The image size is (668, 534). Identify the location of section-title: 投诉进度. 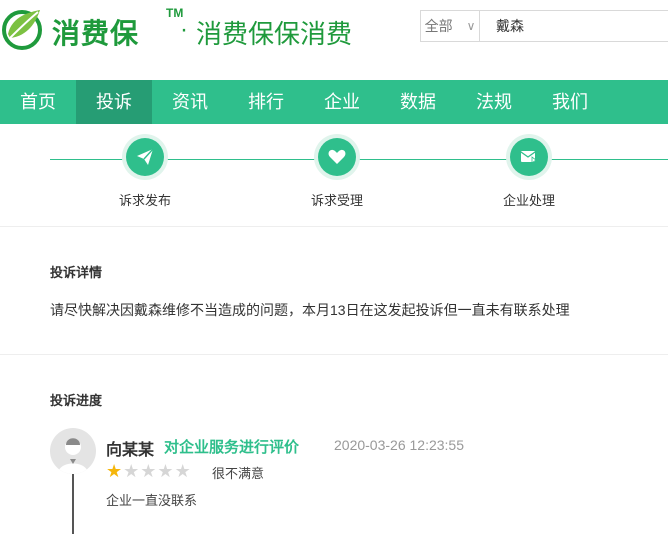
(76, 400).